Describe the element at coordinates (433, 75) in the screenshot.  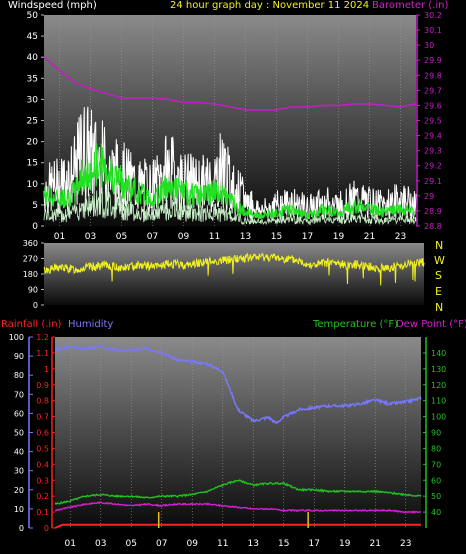
I see `baro-tick-label: 29.8` at that location.